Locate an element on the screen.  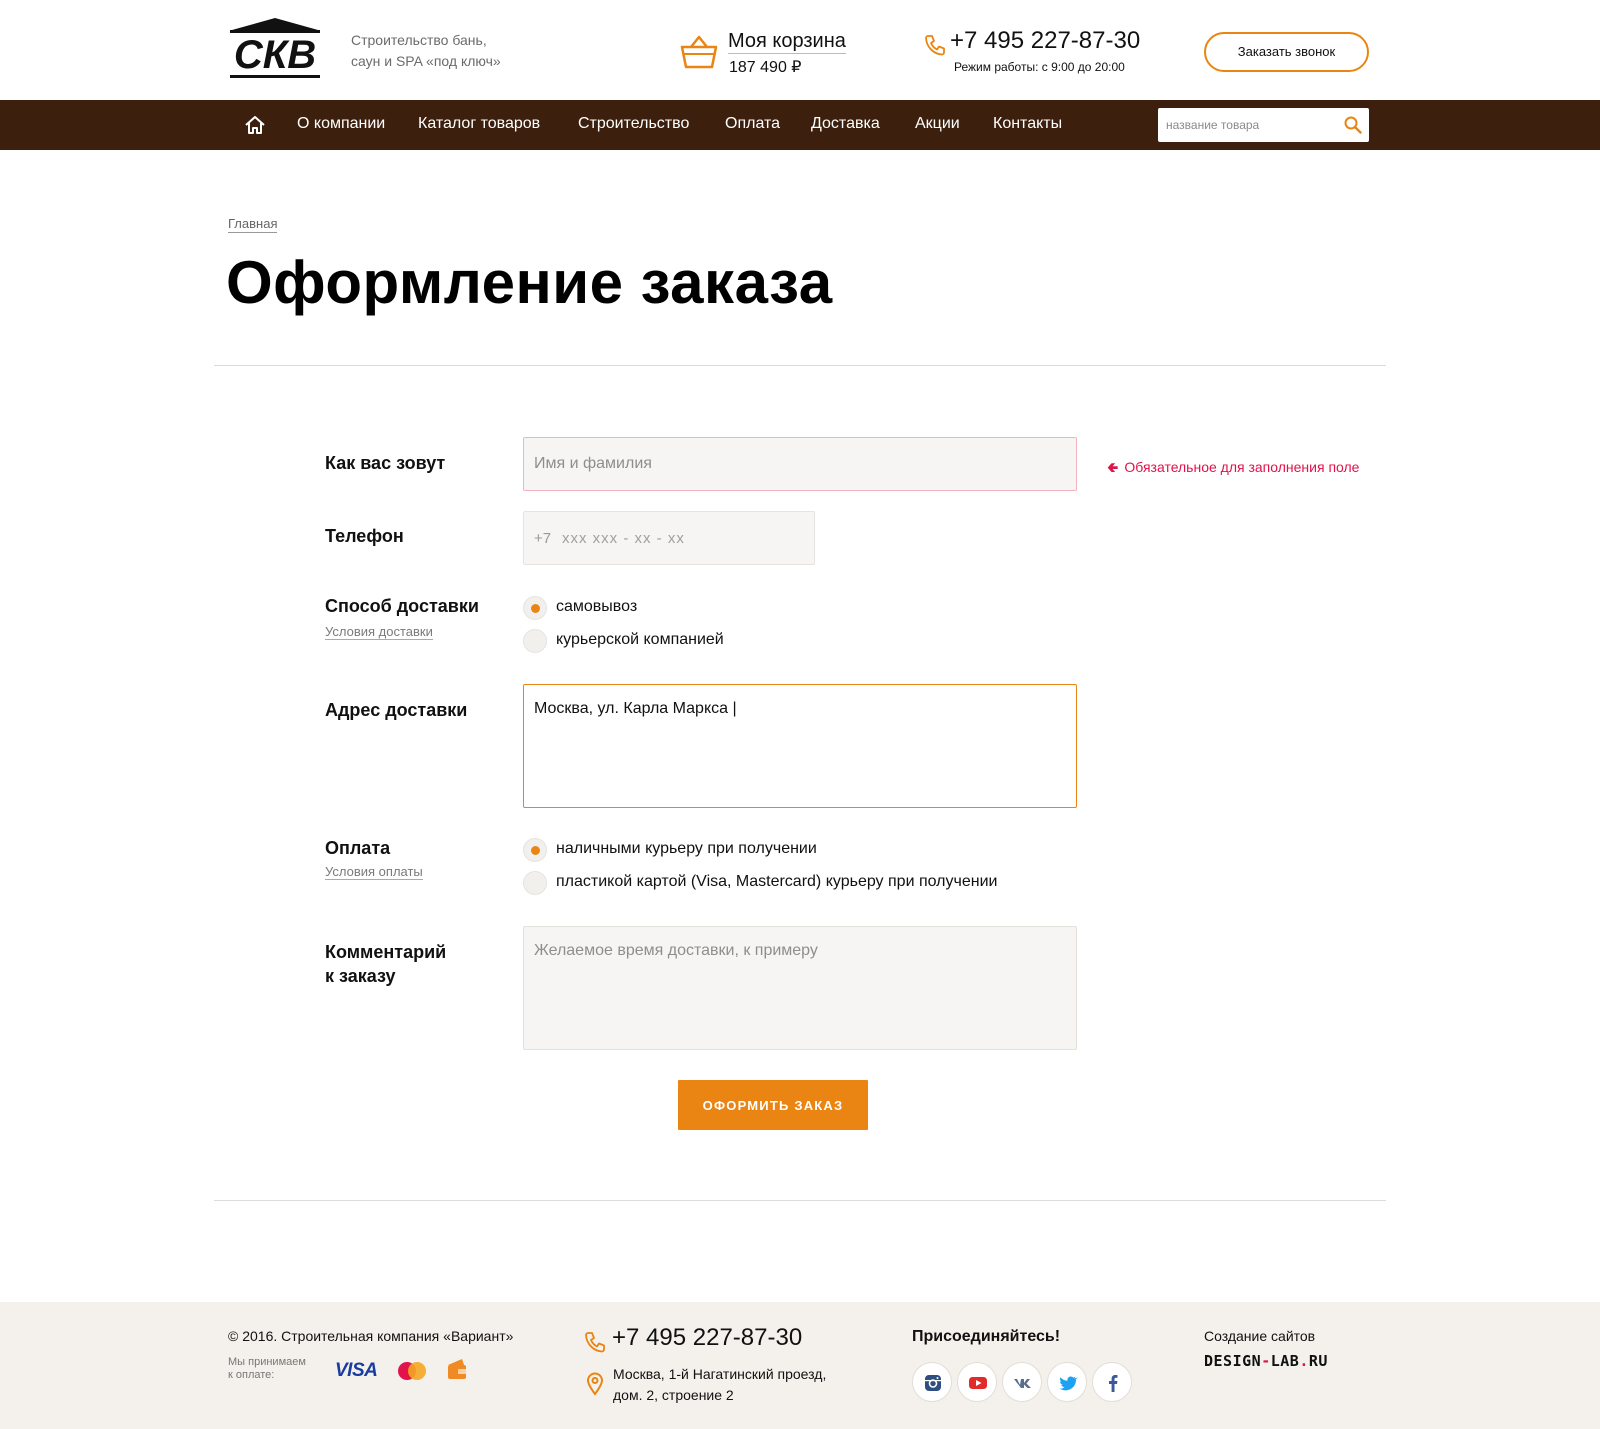
home-icon is located at coordinates (255, 125).